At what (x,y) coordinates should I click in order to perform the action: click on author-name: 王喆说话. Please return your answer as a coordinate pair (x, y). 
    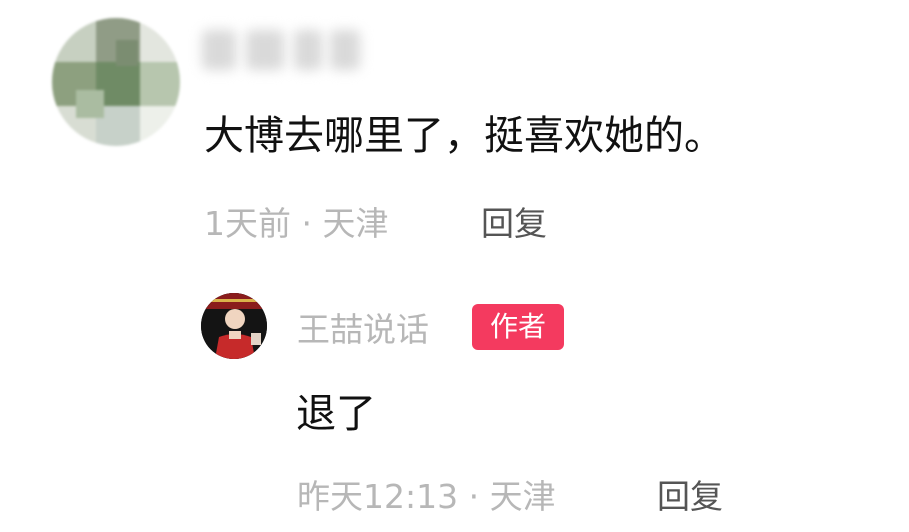
    Looking at the image, I should click on (363, 330).